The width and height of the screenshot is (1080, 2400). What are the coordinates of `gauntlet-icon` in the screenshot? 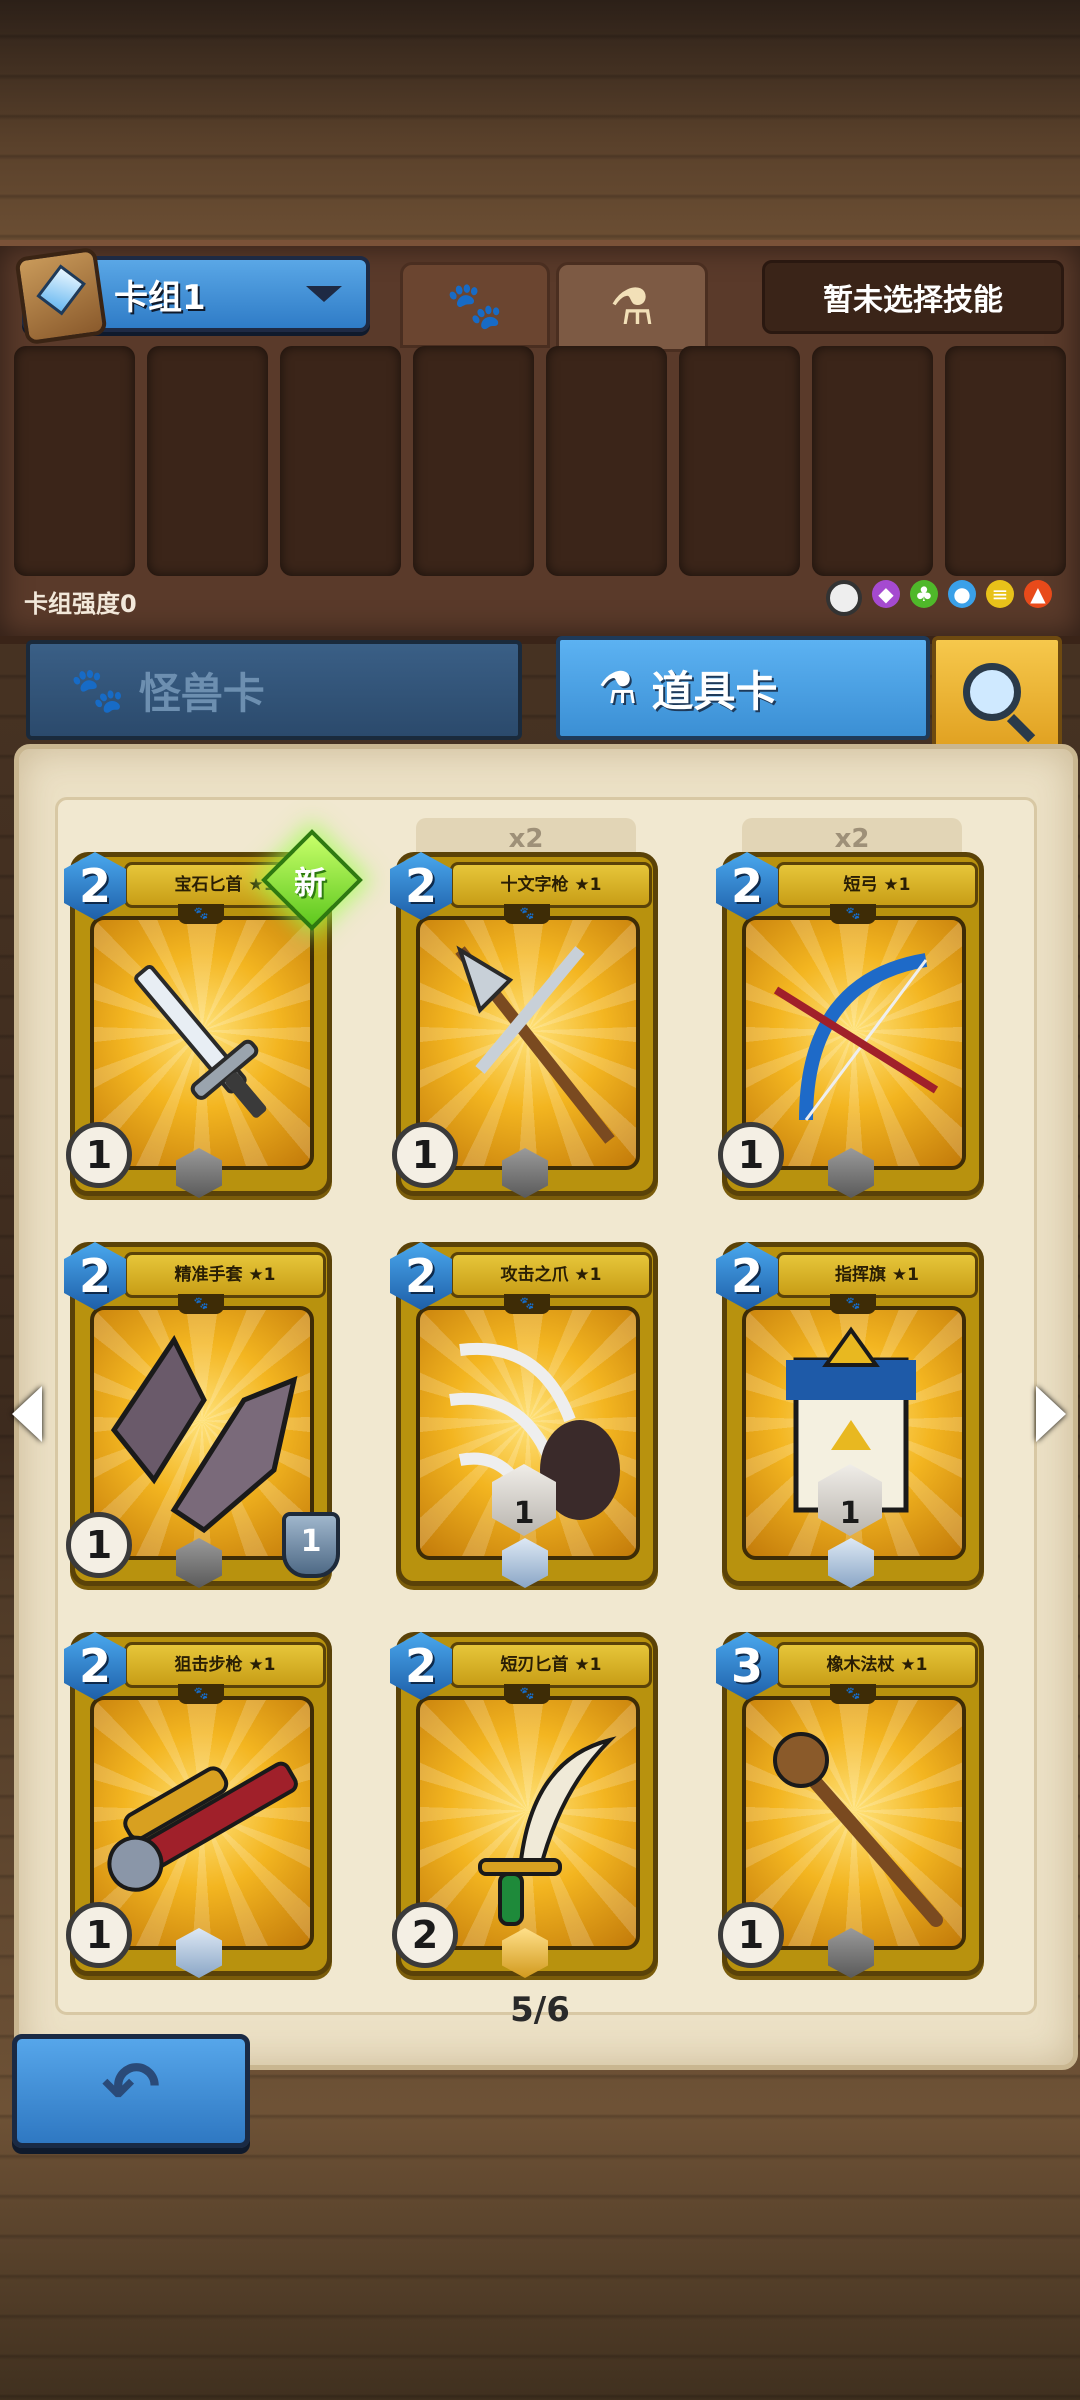 It's located at (204, 1434).